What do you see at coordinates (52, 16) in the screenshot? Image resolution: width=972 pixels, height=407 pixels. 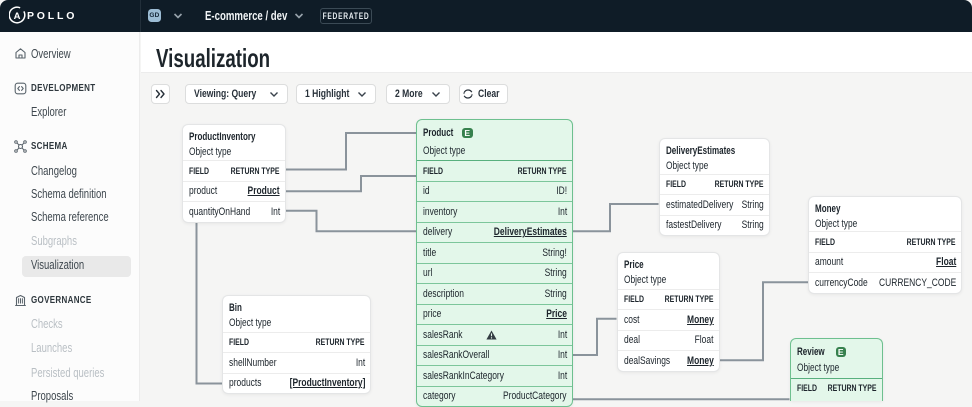 I see `svg-text: POLLO` at bounding box center [52, 16].